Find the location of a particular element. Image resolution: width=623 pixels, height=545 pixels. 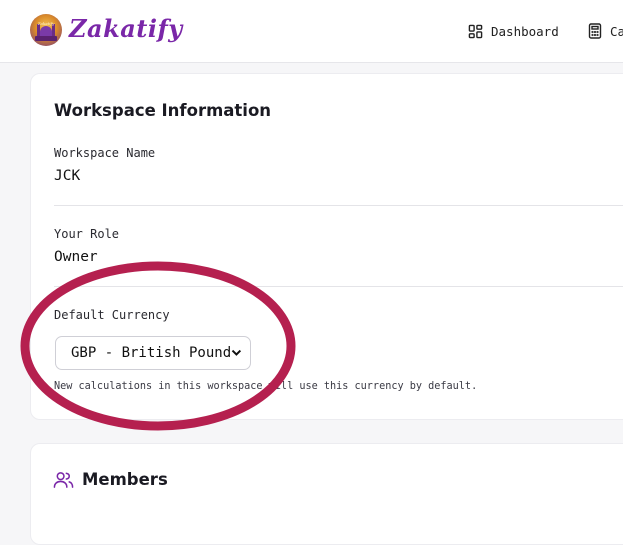

calculator-icon is located at coordinates (595, 31).